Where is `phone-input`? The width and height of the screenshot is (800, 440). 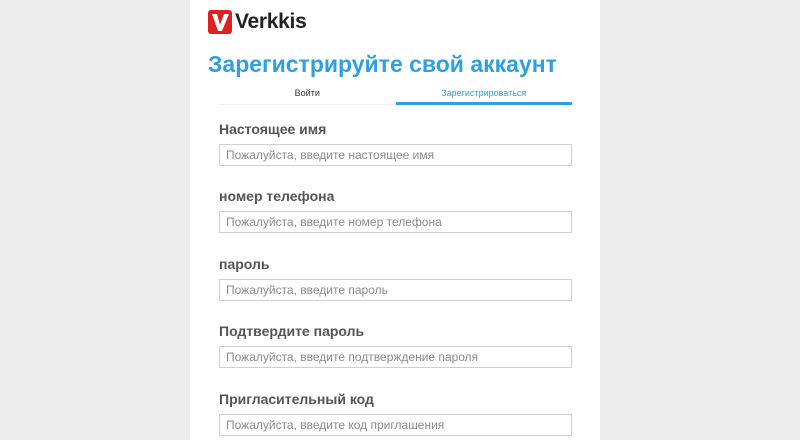 phone-input is located at coordinates (395, 222).